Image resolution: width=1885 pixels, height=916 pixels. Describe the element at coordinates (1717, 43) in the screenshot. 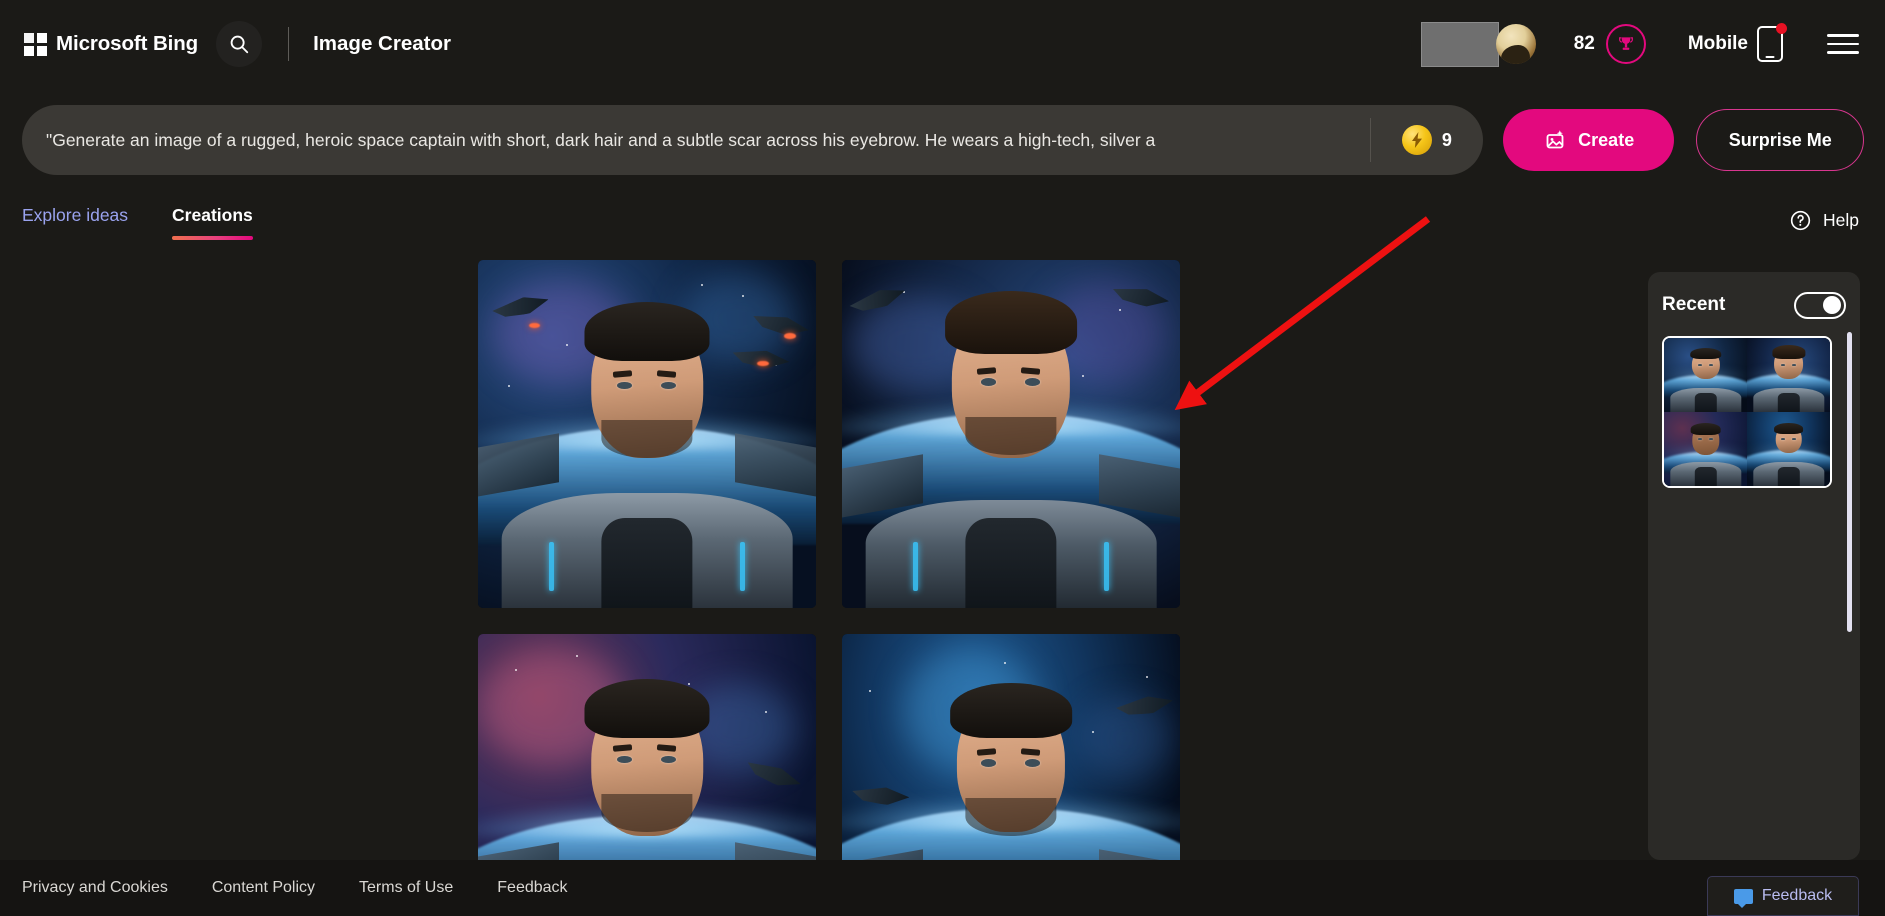

I see `mobile-label: Mobile` at that location.